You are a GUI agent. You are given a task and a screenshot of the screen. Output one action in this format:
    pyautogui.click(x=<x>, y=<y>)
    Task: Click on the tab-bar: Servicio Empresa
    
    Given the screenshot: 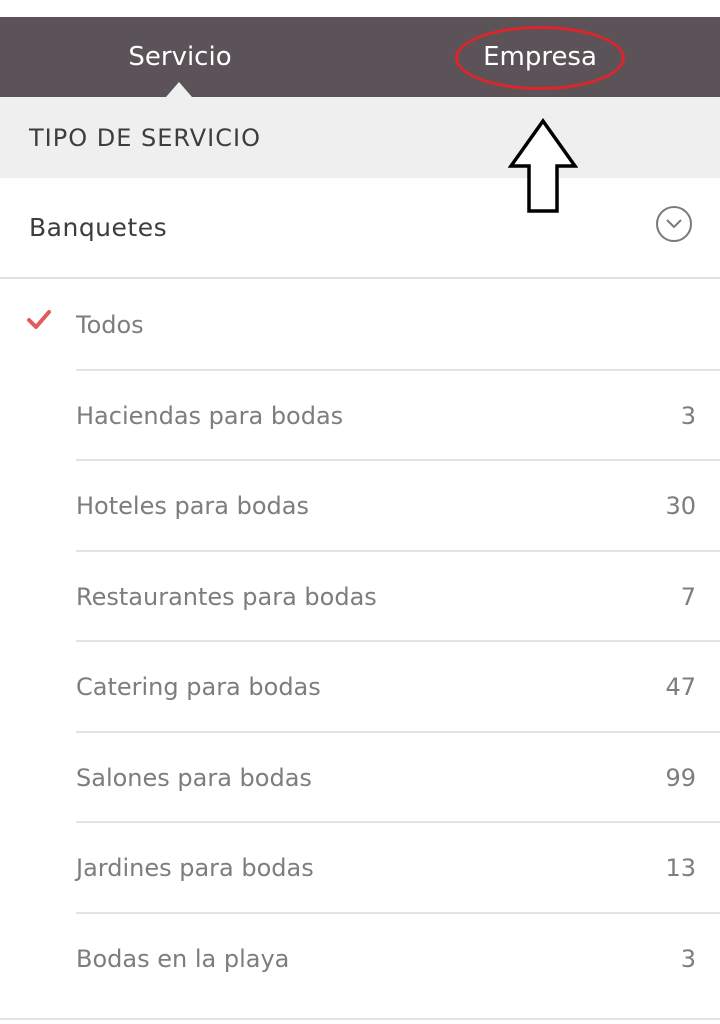 What is the action you would take?
    pyautogui.click(x=360, y=57)
    